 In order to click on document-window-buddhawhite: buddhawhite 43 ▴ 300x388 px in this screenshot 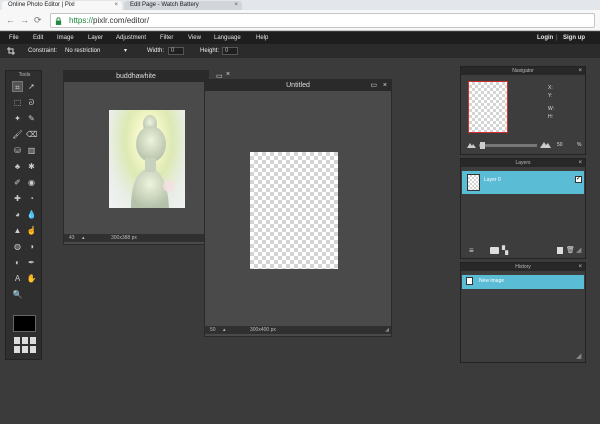, I will do `click(136, 157)`.